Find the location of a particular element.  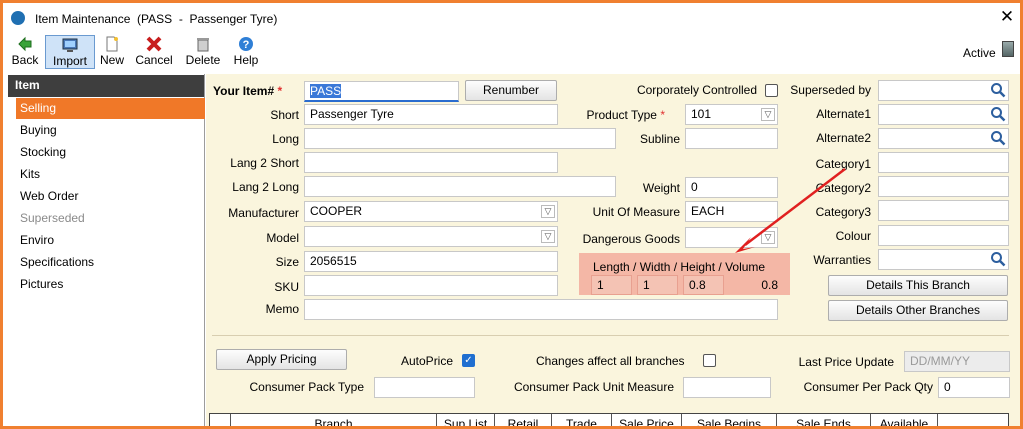

column-header-retail: Retail is located at coordinates (522, 420).